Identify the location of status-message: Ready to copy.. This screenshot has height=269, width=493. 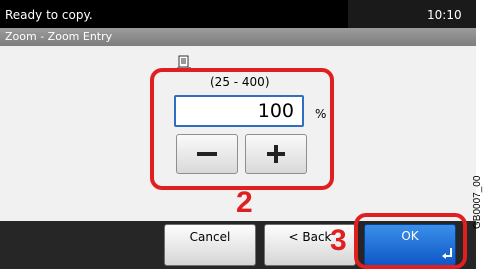
(49, 15).